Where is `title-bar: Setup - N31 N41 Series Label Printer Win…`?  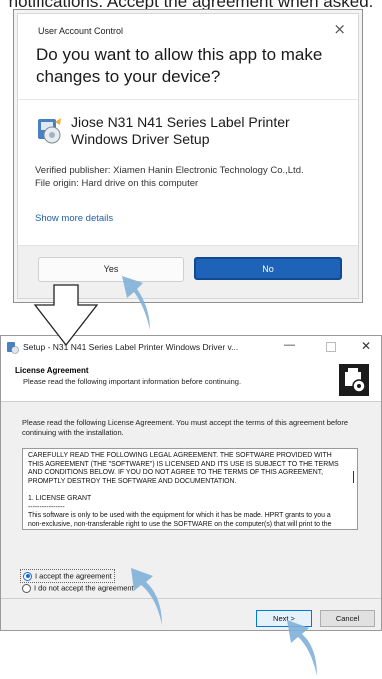
title-bar: Setup - N31 N41 Series Label Printer Win… is located at coordinates (191, 347).